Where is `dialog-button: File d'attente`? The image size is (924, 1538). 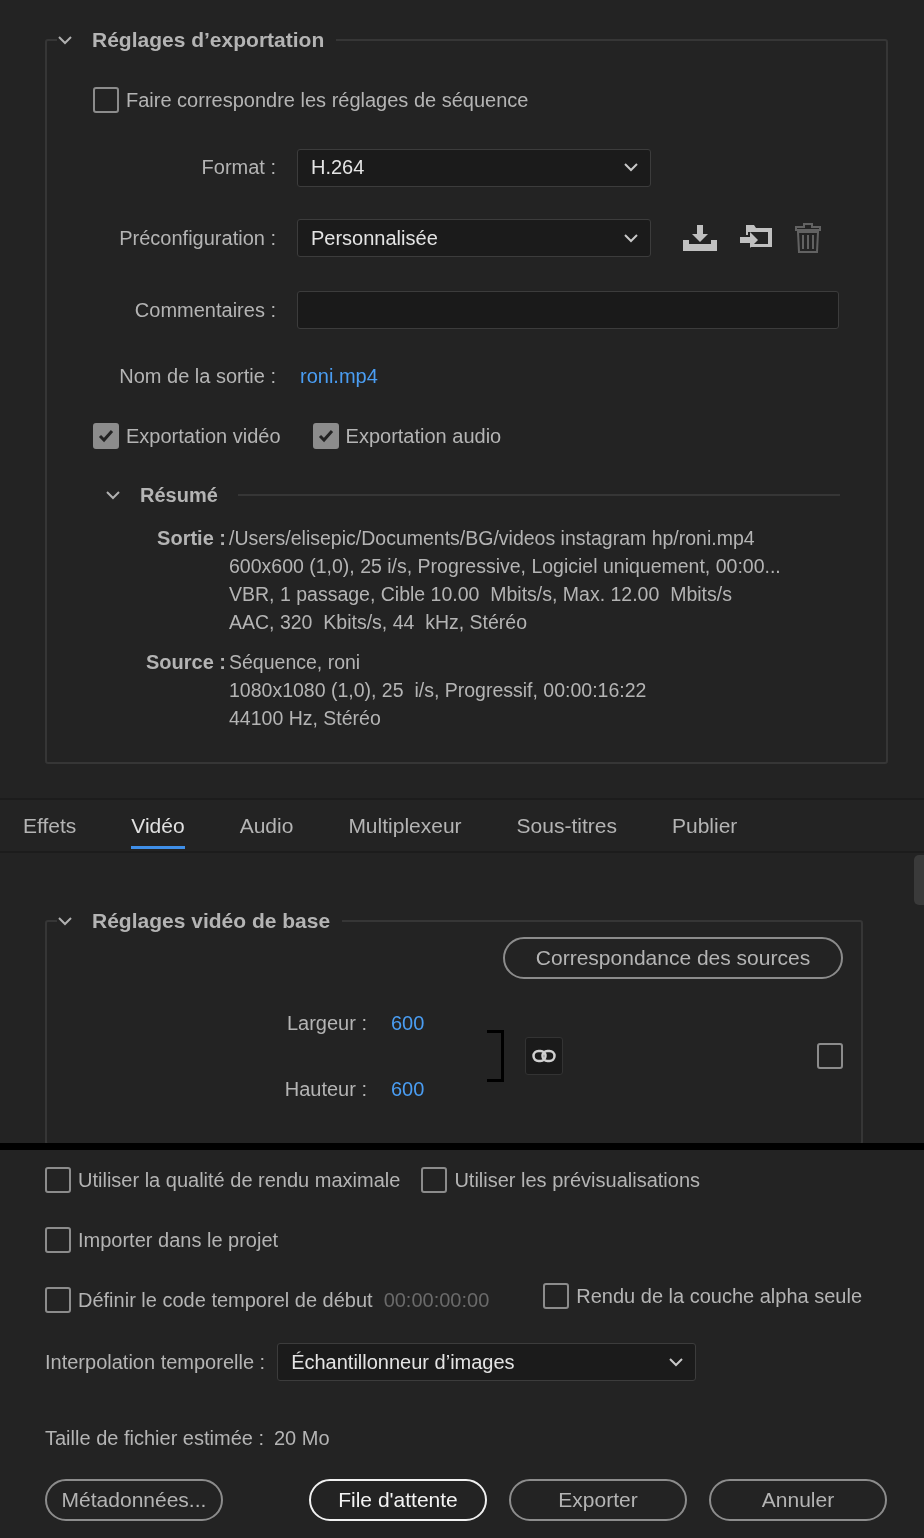 dialog-button: File d'attente is located at coordinates (398, 1500).